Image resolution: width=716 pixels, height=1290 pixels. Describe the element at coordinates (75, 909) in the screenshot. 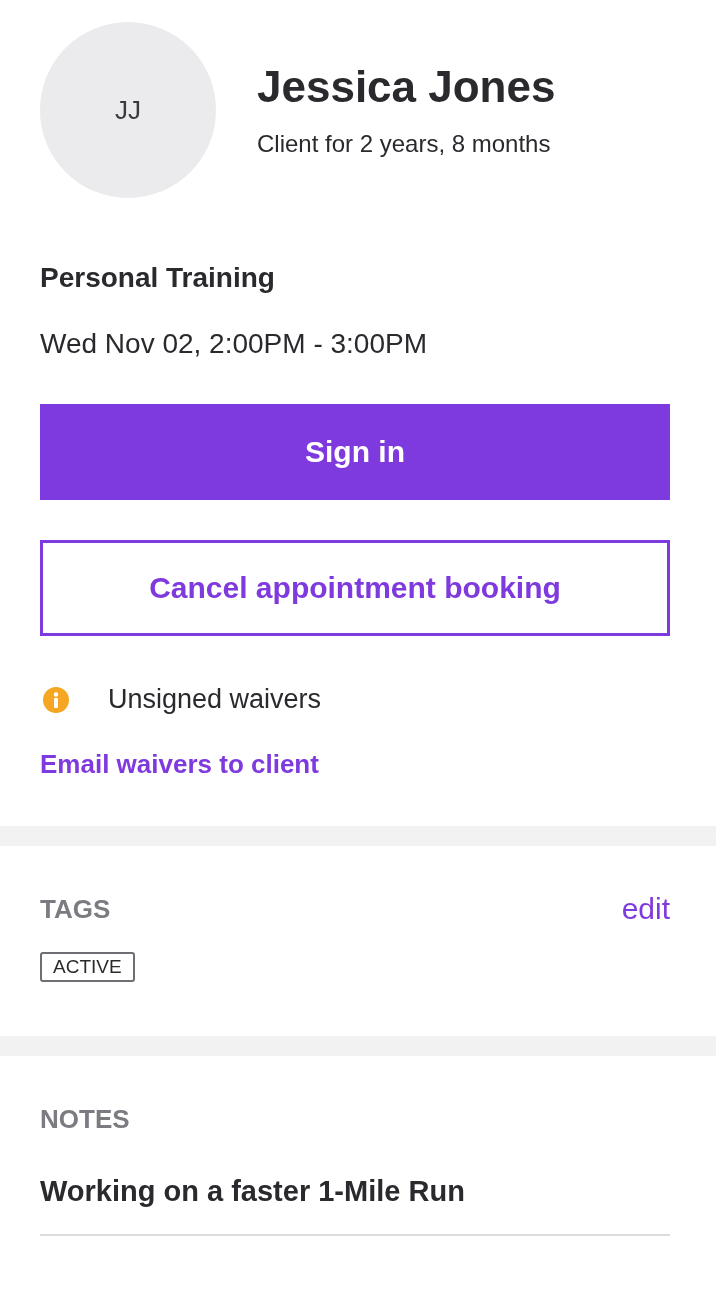

I see `tags-heading: TAGS` at that location.